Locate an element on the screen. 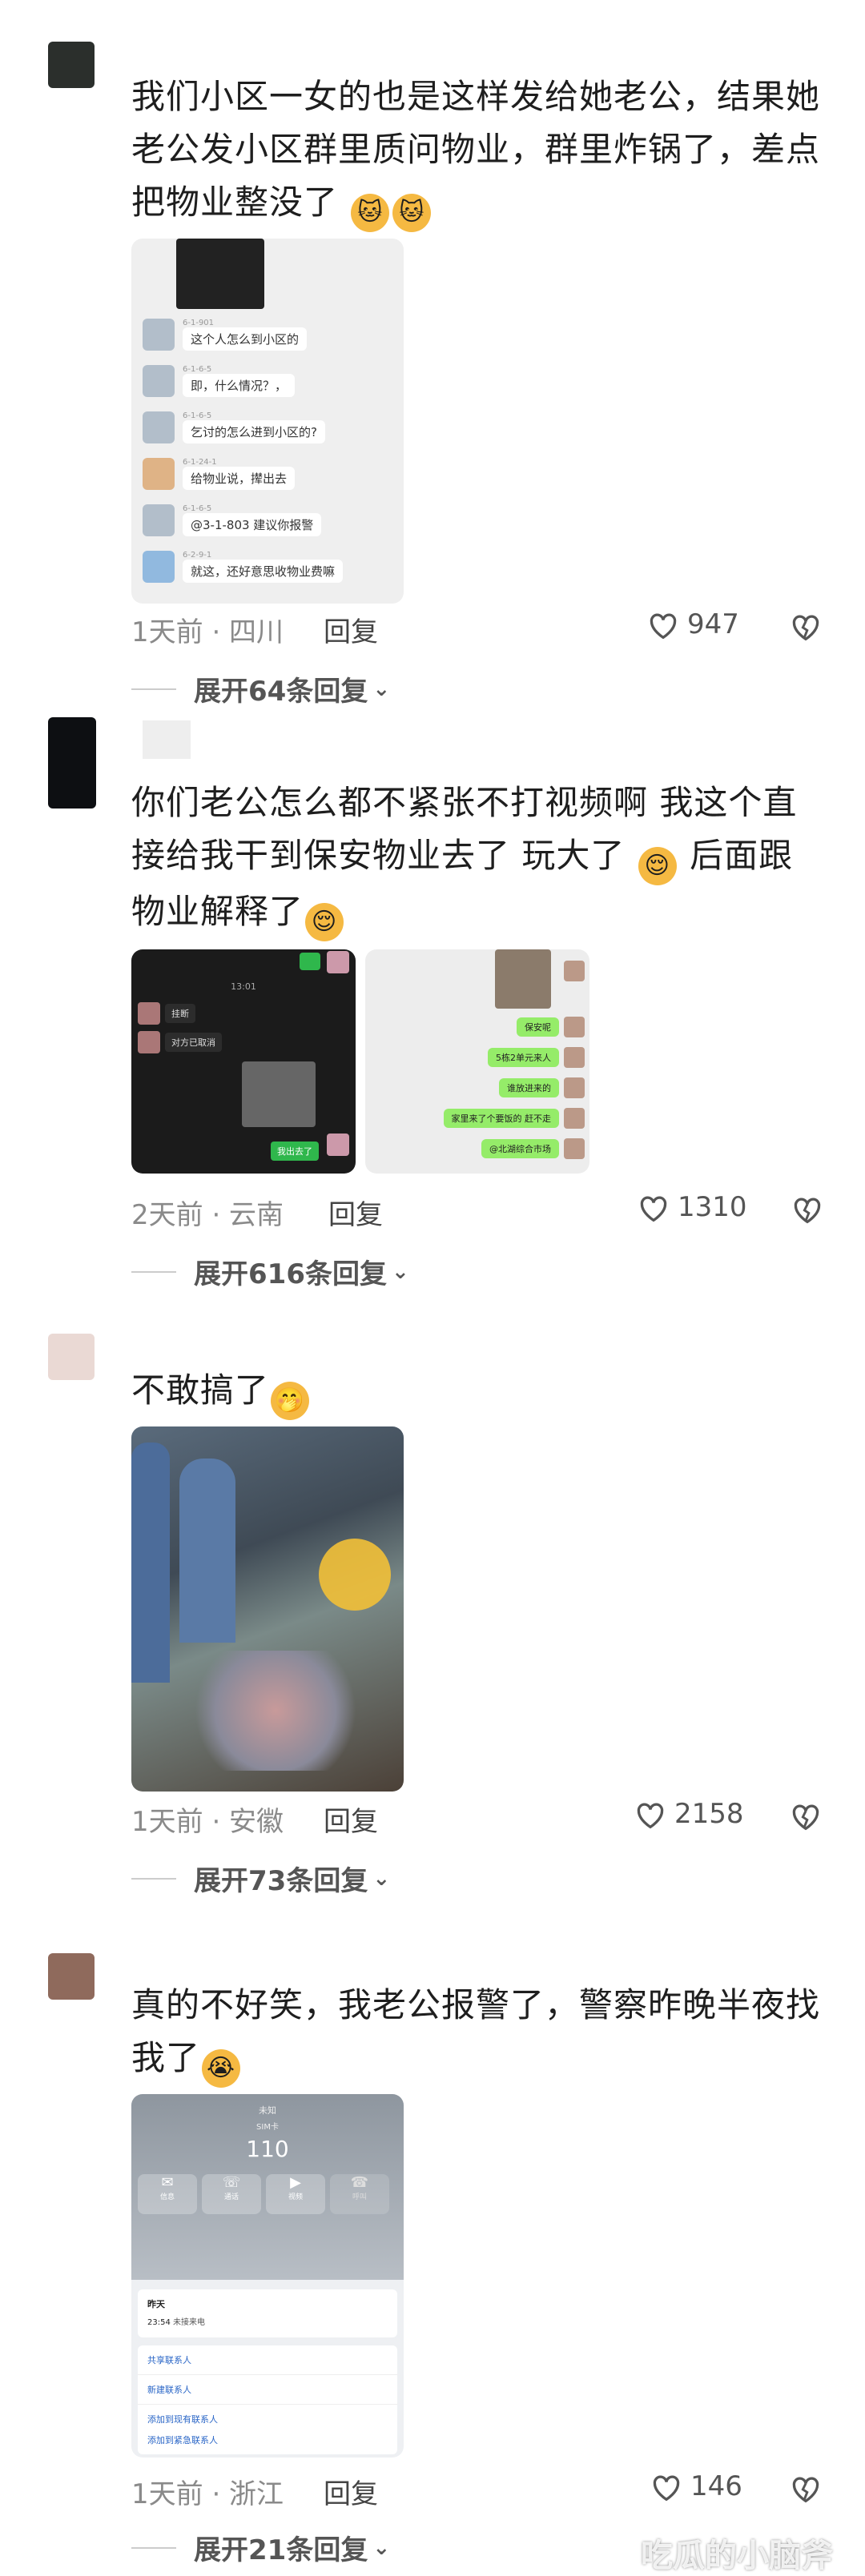 Image resolution: width=865 pixels, height=2576 pixels. chat-message: 6-2-9-1 就这，还好意思收物业费嘛 is located at coordinates (244, 567).